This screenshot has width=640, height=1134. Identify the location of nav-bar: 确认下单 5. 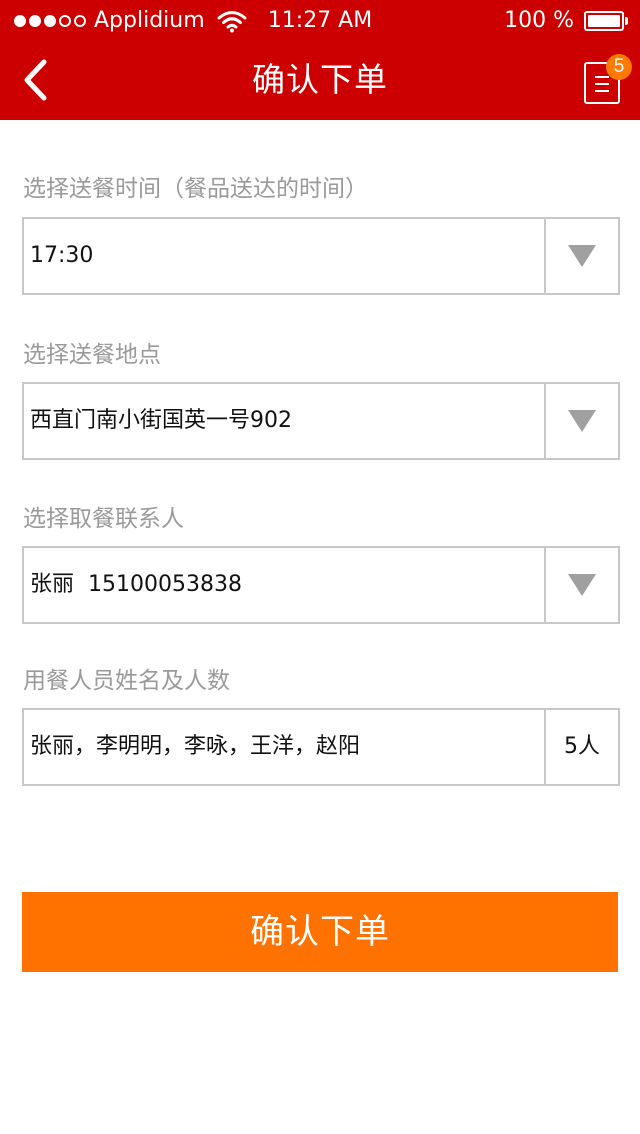
(320, 80).